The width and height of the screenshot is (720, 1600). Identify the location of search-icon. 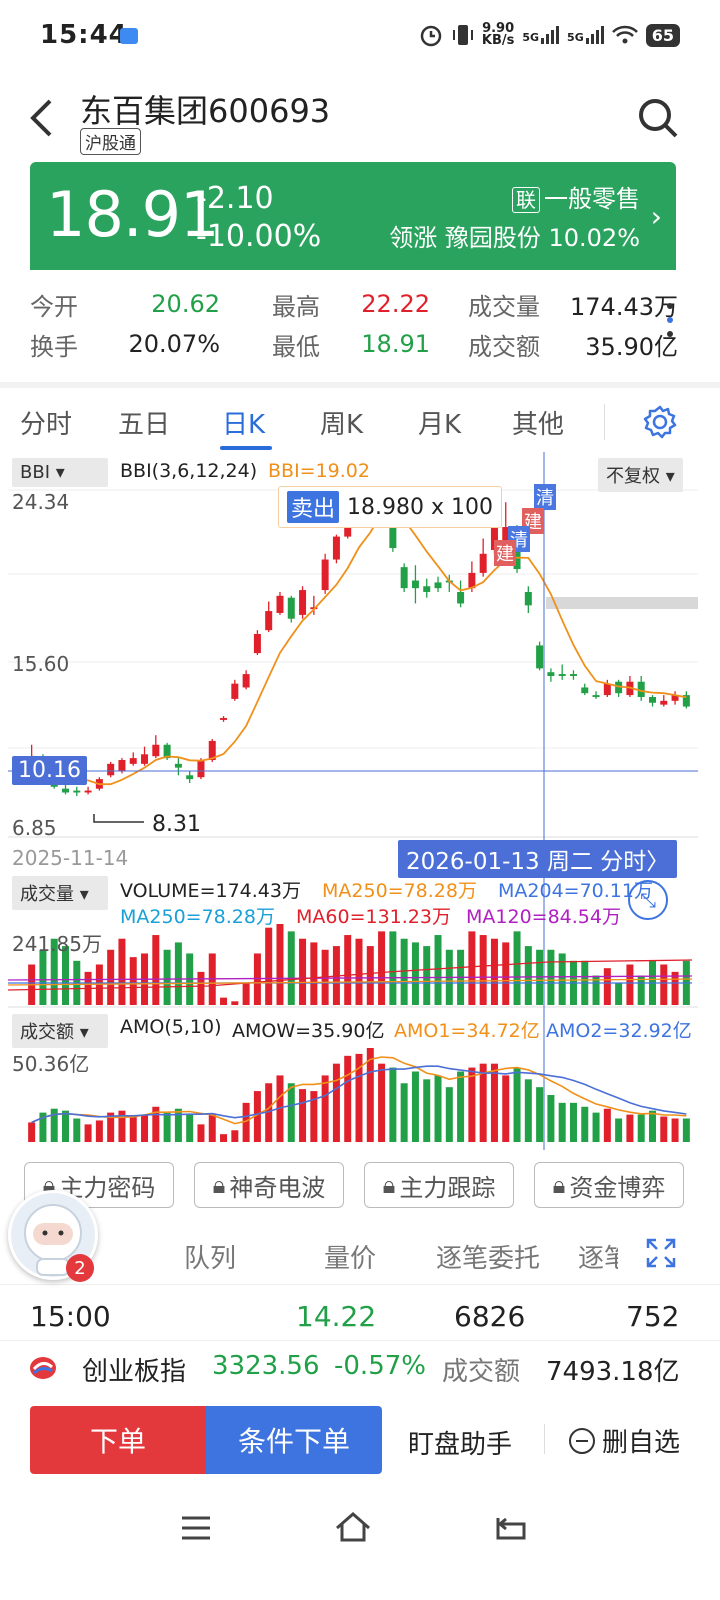
(658, 118).